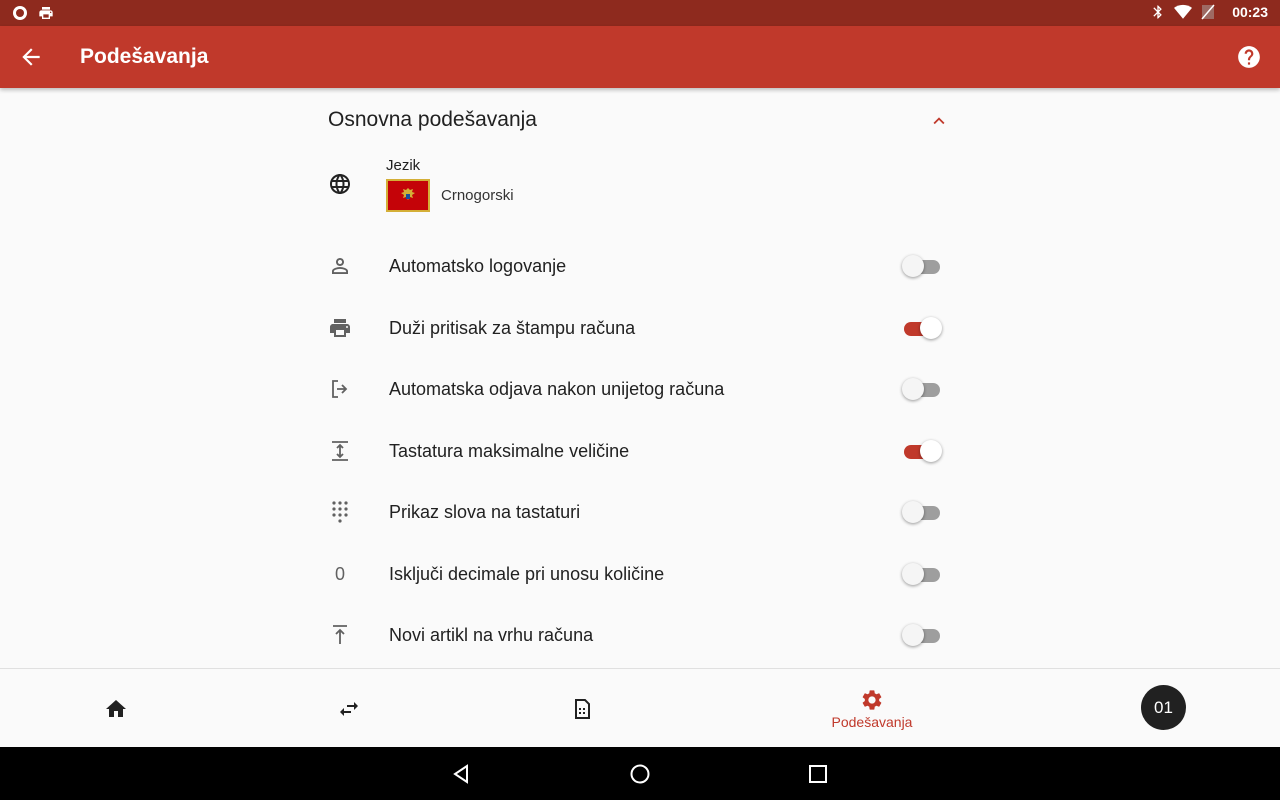 The image size is (1280, 800). Describe the element at coordinates (340, 512) in the screenshot. I see `dialpad-icon` at that location.